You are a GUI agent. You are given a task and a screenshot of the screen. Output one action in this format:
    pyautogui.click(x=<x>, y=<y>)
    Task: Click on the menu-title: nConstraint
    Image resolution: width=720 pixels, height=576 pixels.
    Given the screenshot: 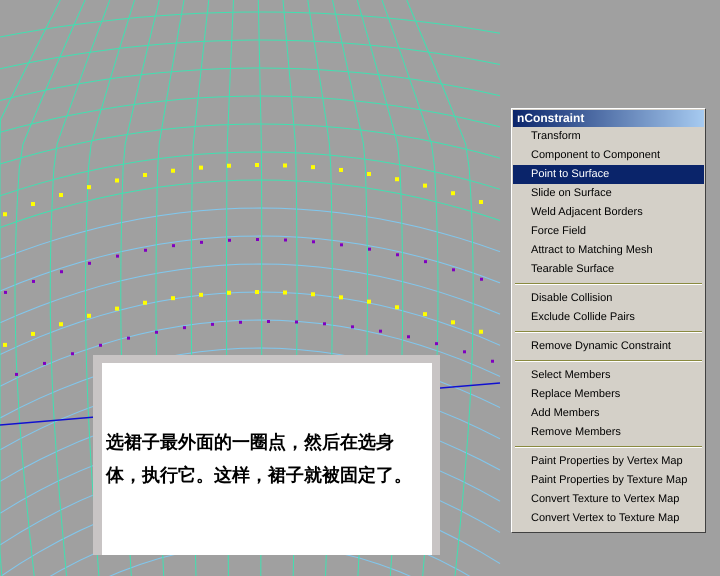 What is the action you would take?
    pyautogui.click(x=608, y=118)
    